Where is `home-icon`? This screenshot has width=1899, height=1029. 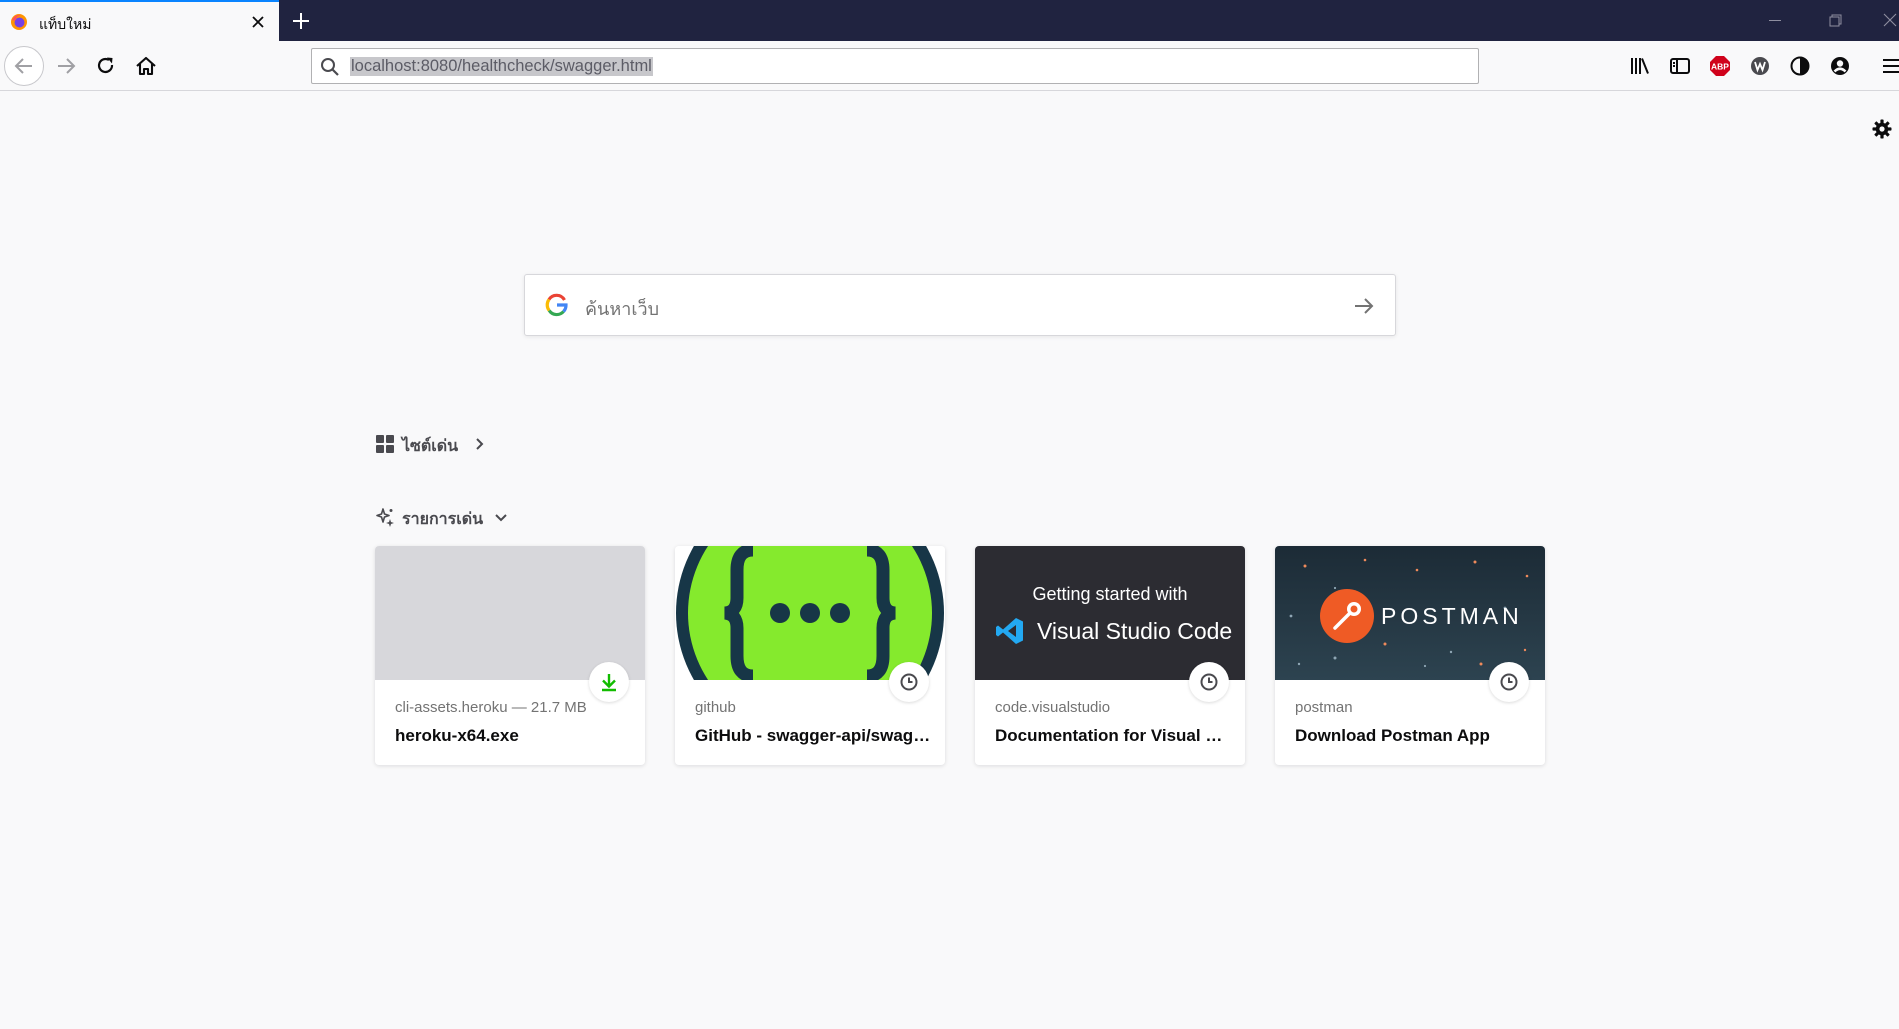 home-icon is located at coordinates (146, 66).